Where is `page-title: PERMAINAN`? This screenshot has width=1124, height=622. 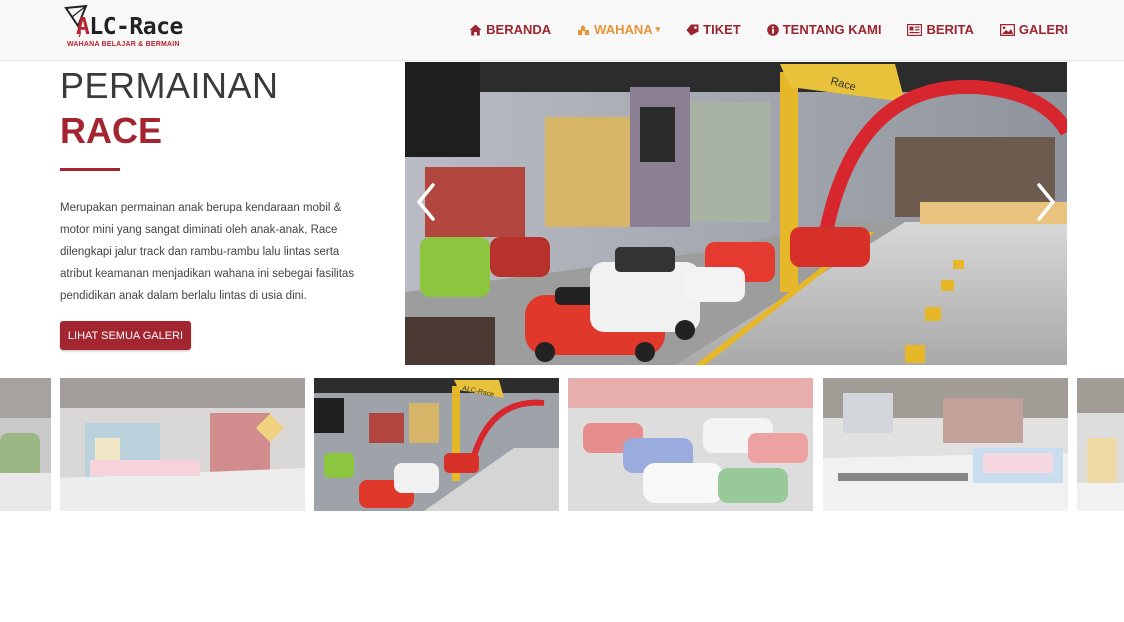
page-title: PERMAINAN is located at coordinates (169, 85).